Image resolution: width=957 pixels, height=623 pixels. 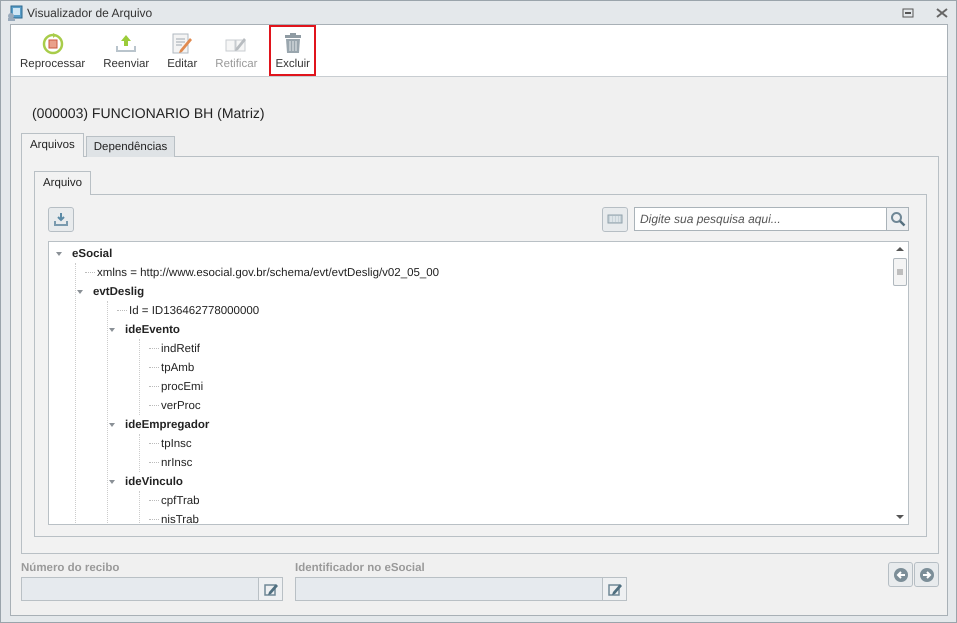 I want to click on close-icon, so click(x=942, y=13).